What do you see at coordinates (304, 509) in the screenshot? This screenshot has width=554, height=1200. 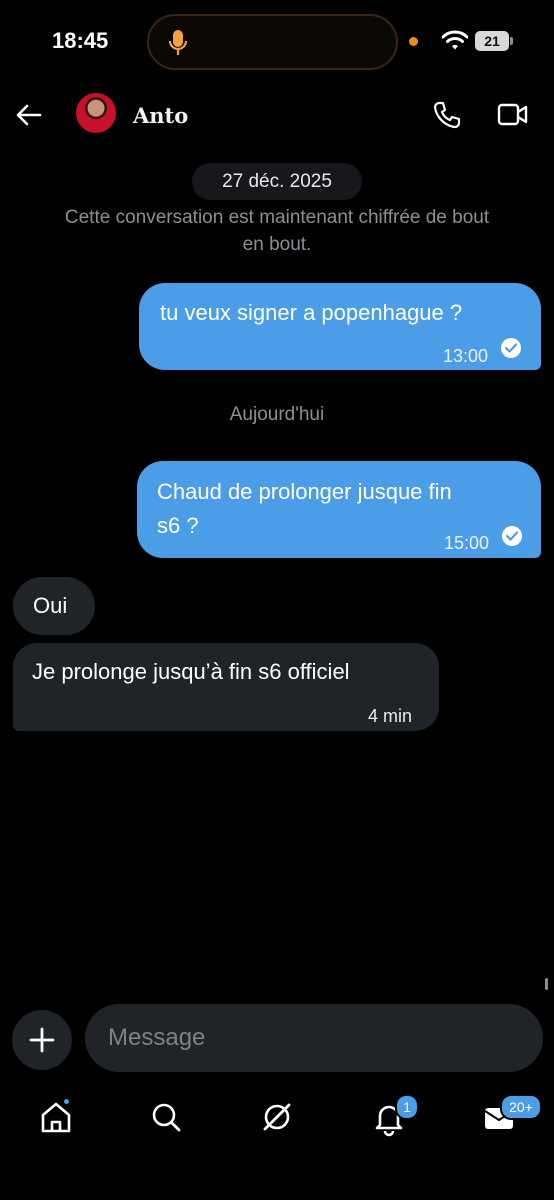 I see `message-text: Chaud de prolonger jusque fin s6 ?` at bounding box center [304, 509].